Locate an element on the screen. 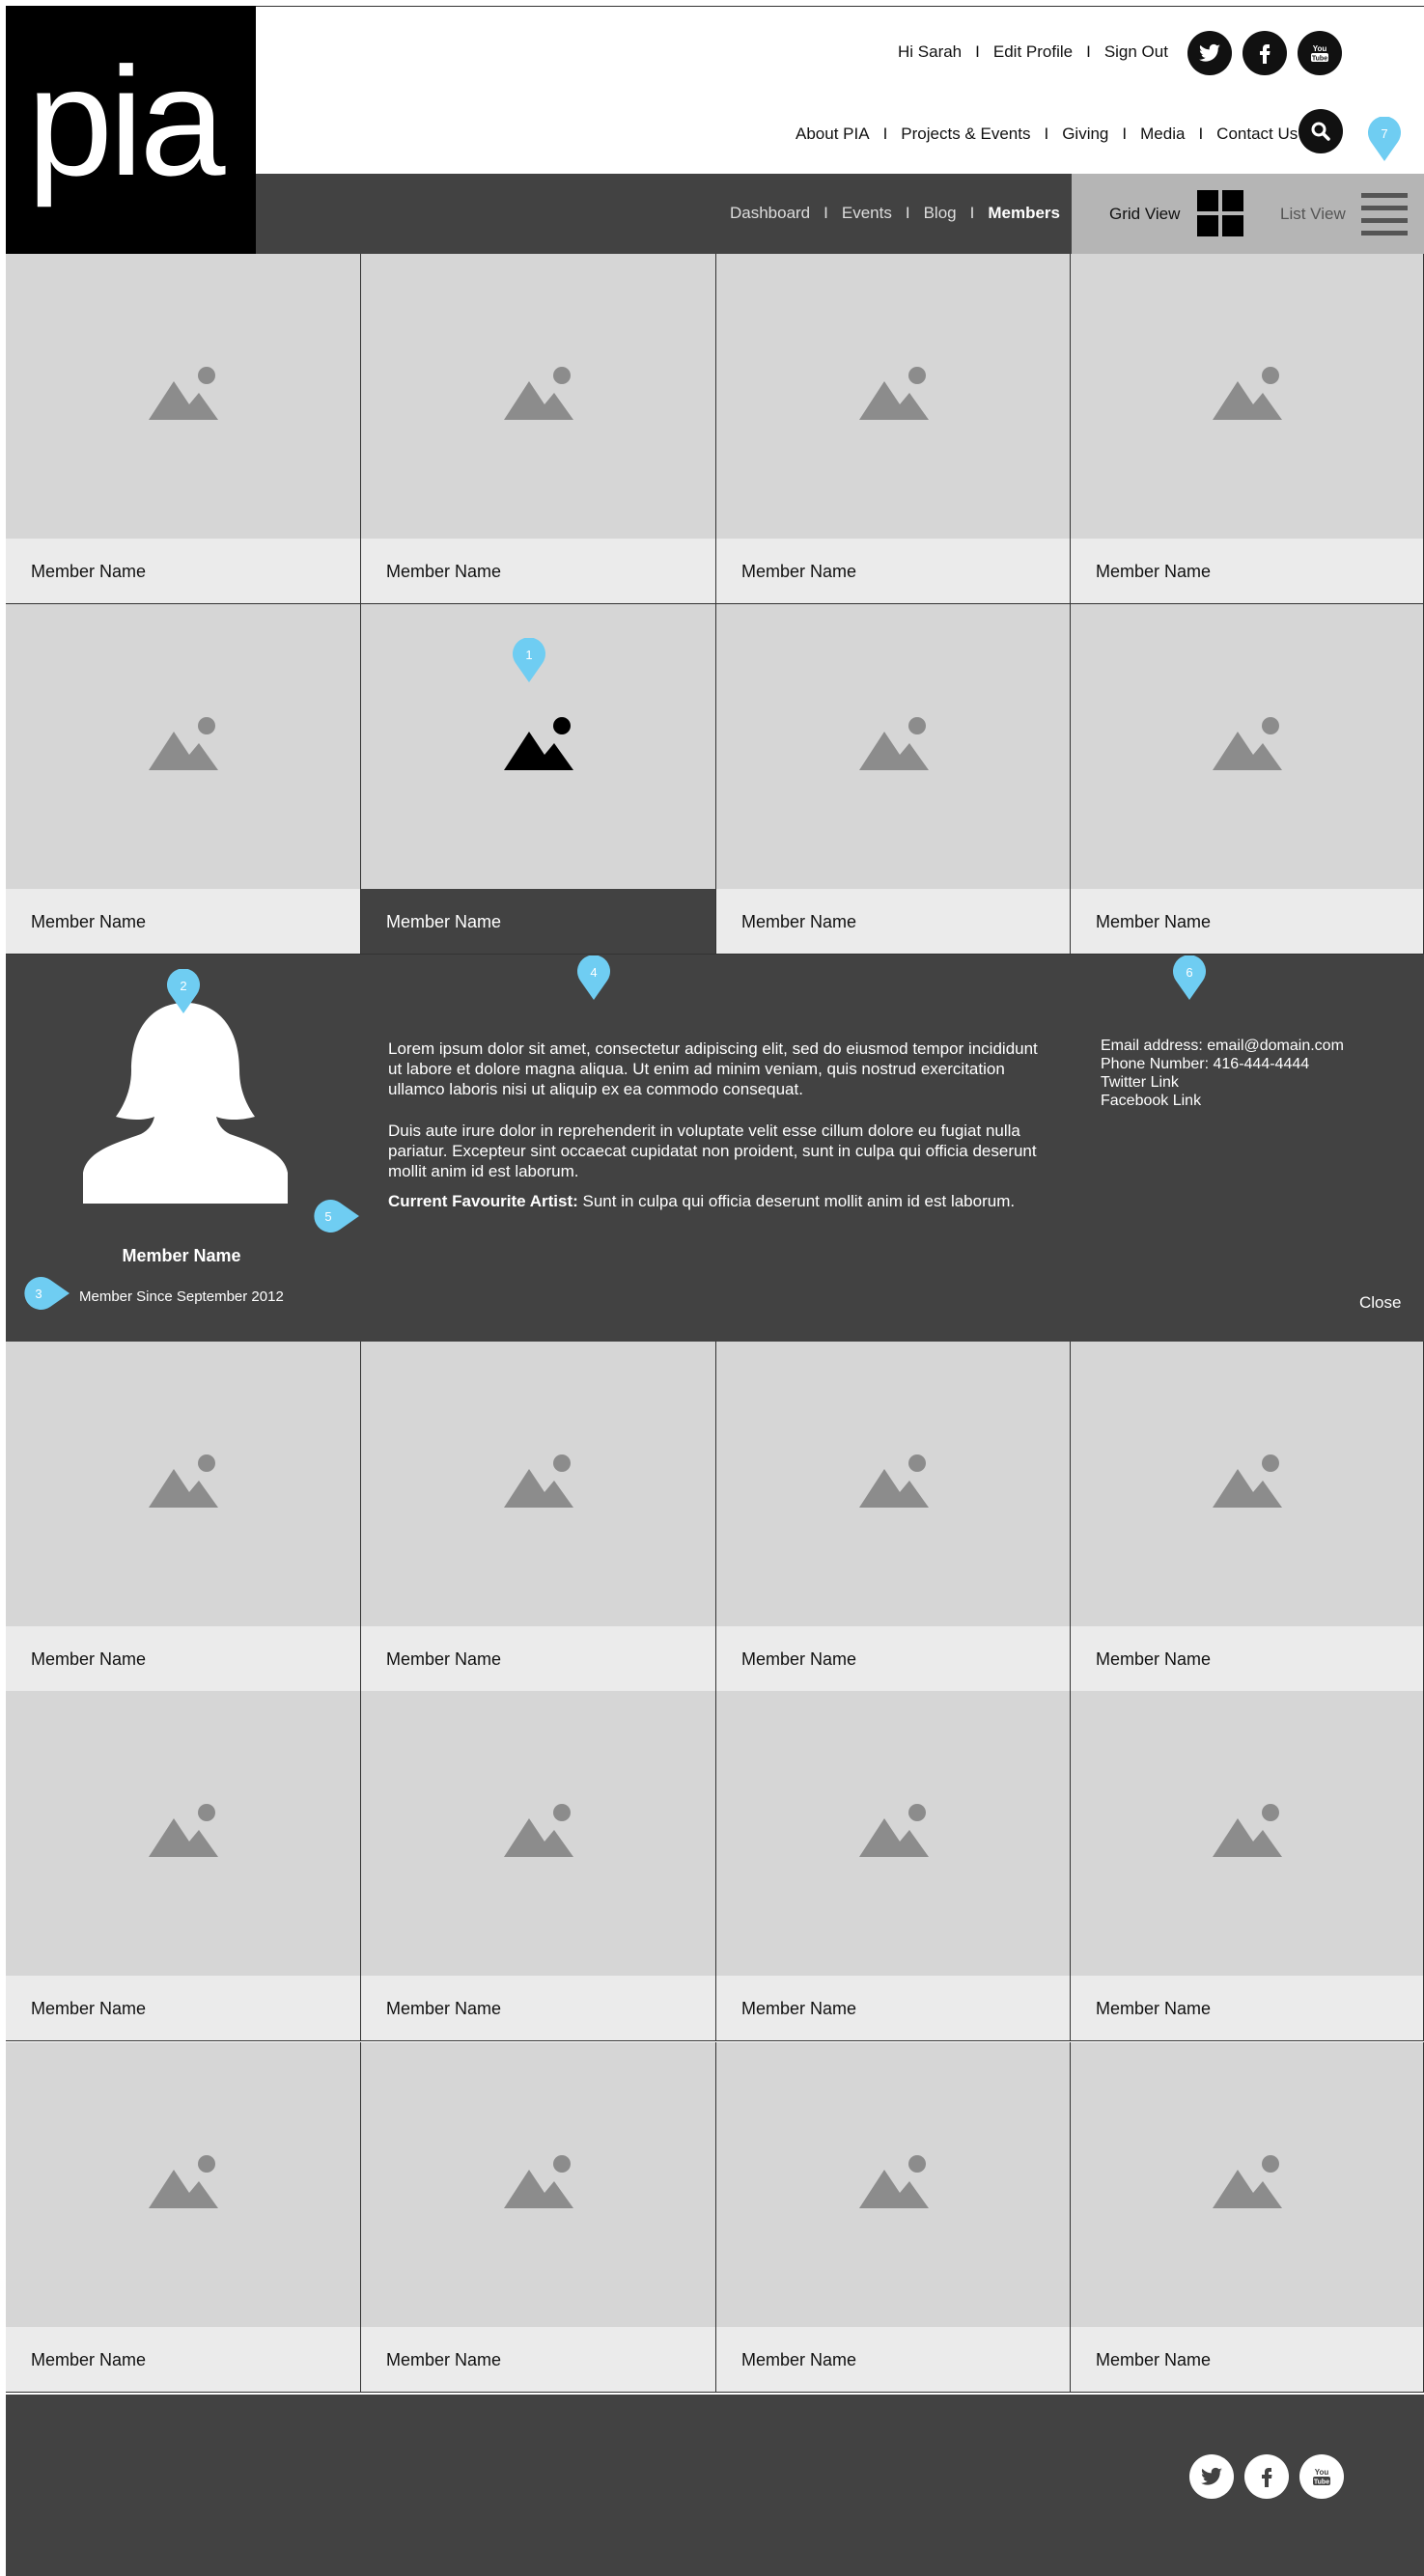  favourite-artist-label: Current Favourite Artist: is located at coordinates (483, 1201).